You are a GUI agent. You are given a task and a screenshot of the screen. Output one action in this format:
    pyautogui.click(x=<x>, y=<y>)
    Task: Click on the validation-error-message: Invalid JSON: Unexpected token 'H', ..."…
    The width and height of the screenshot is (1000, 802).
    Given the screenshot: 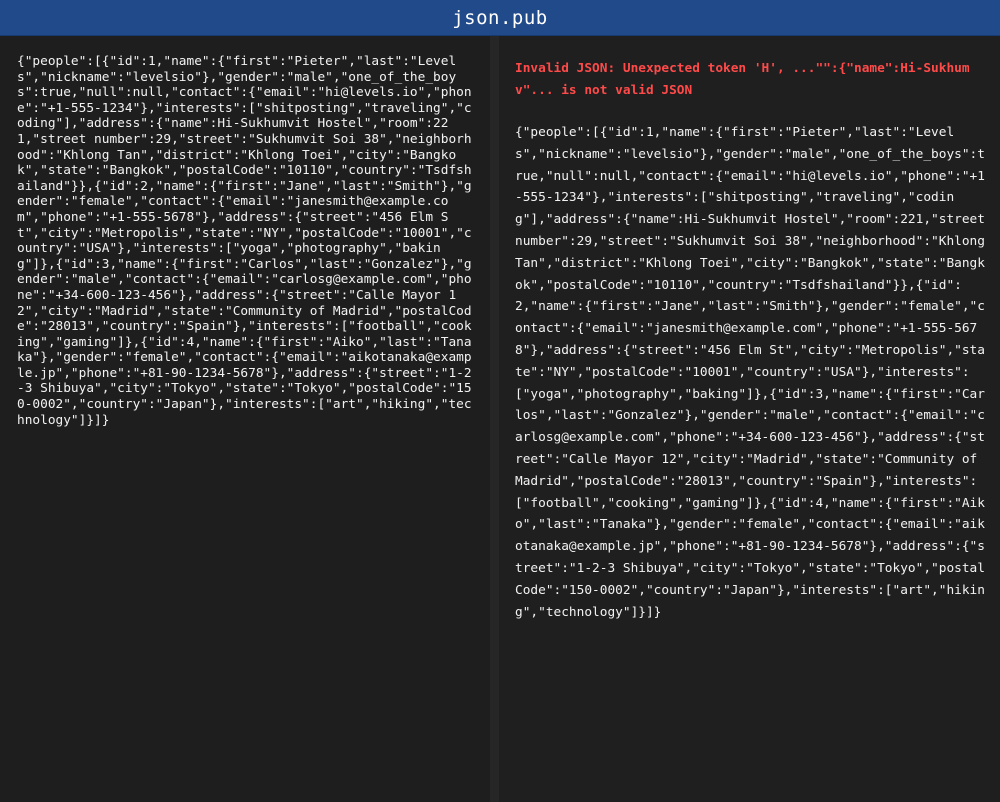 What is the action you would take?
    pyautogui.click(x=742, y=79)
    